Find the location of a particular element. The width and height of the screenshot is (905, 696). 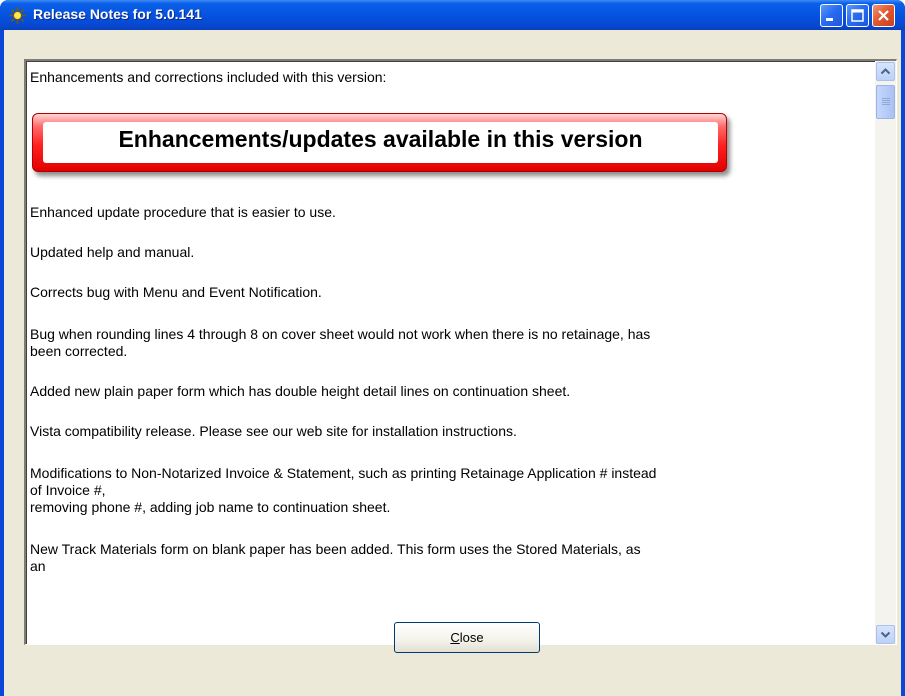

app-icon is located at coordinates (17, 15).